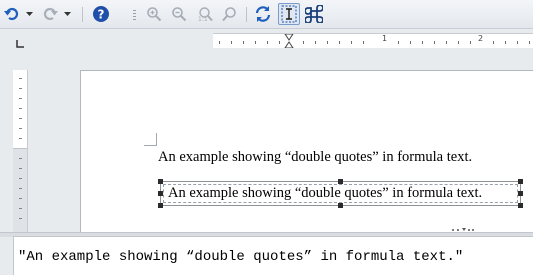 The width and height of the screenshot is (533, 275). Describe the element at coordinates (20, 44) in the screenshot. I see `tab-stop-icon` at that location.